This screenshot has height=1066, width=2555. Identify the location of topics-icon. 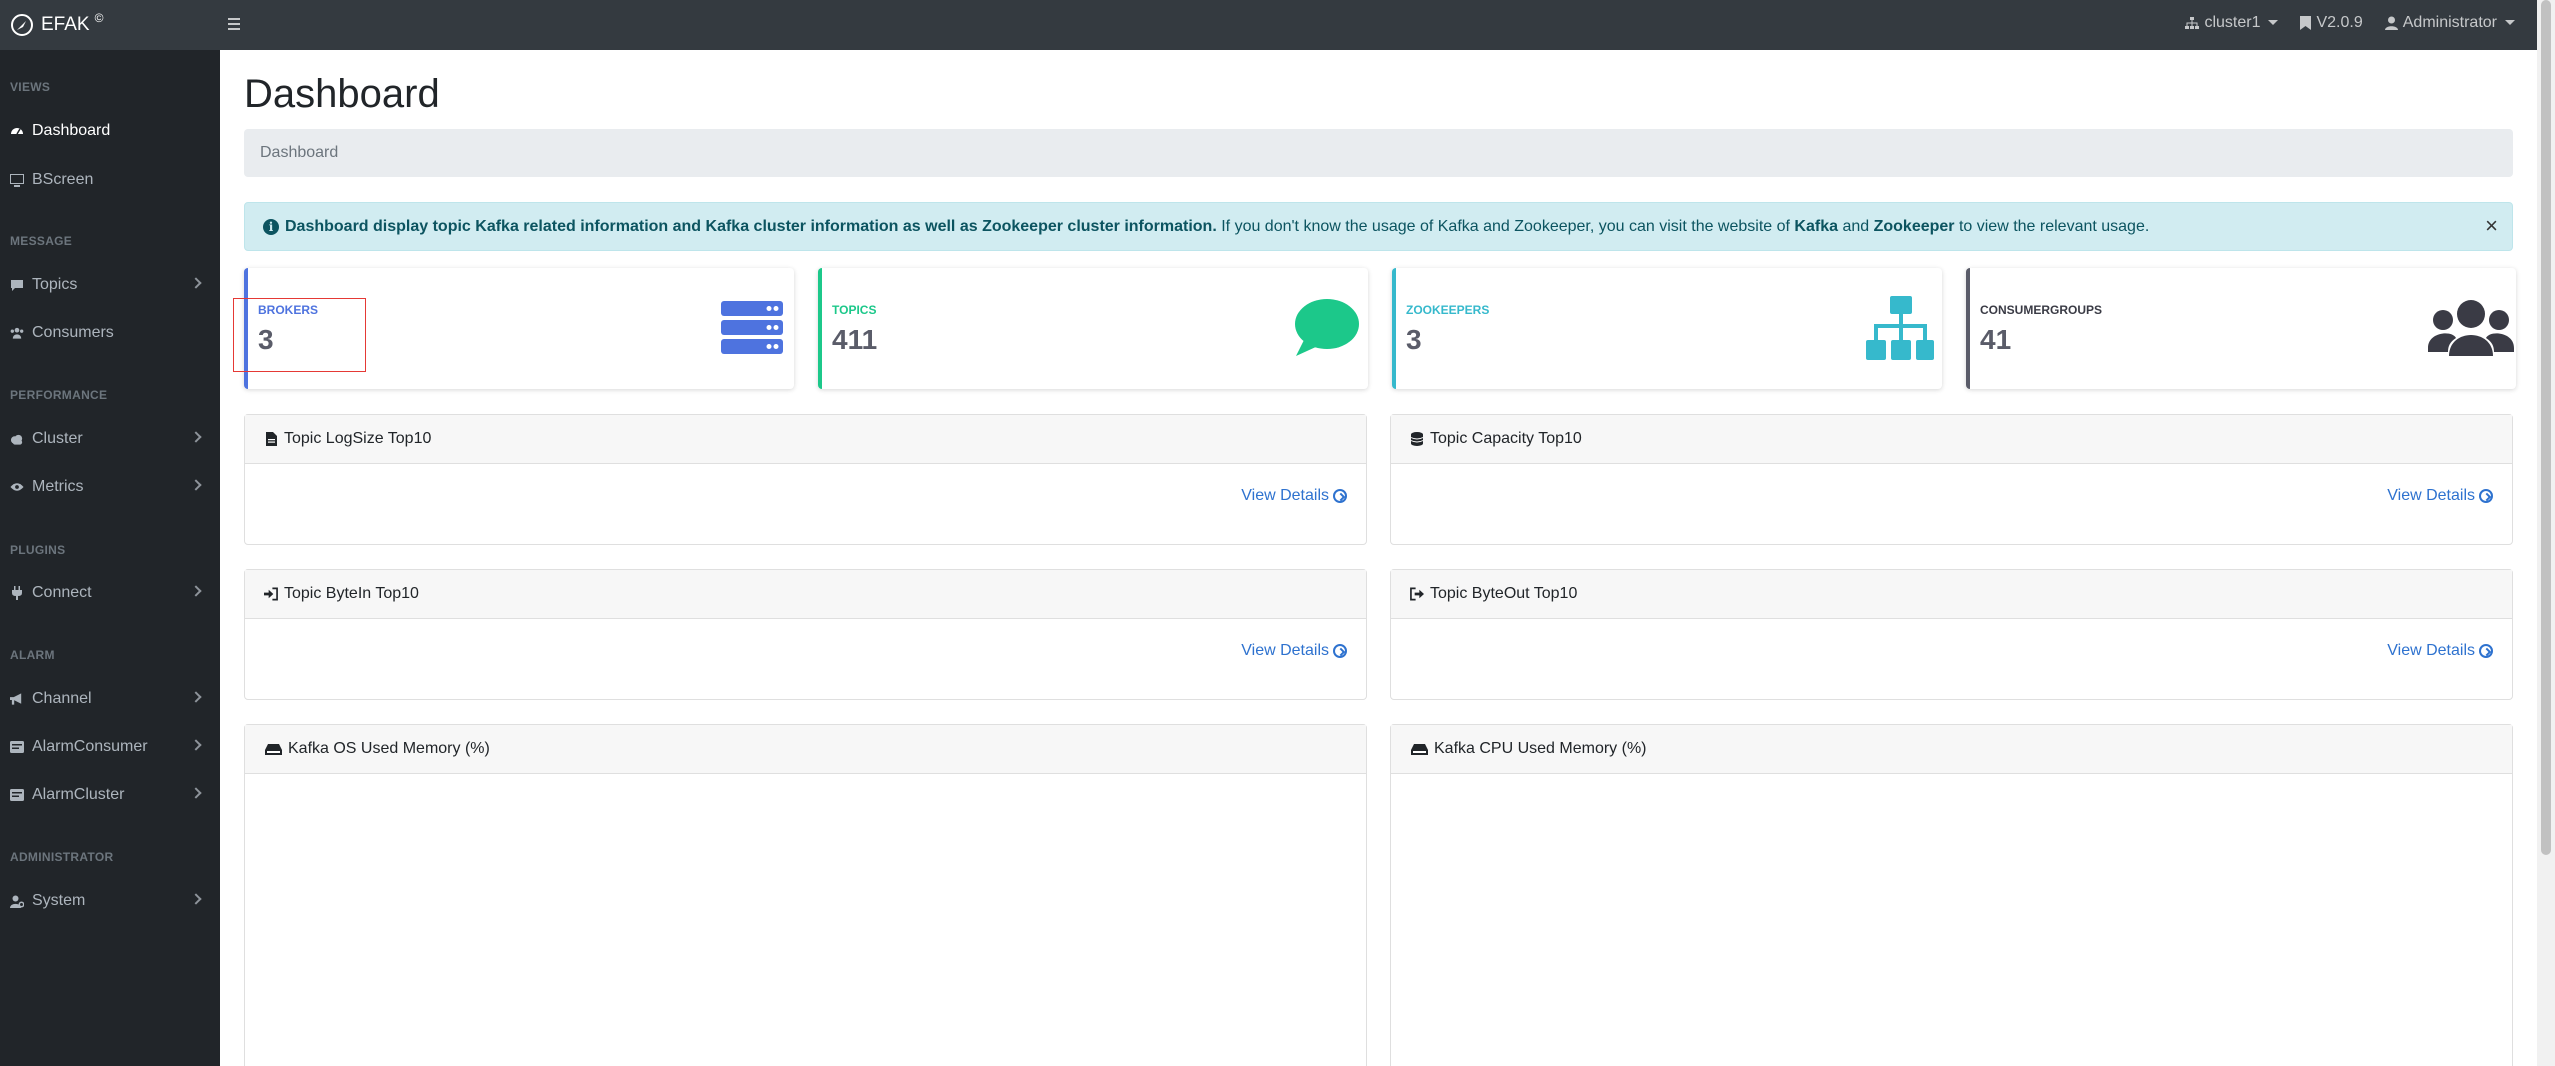
(17, 285).